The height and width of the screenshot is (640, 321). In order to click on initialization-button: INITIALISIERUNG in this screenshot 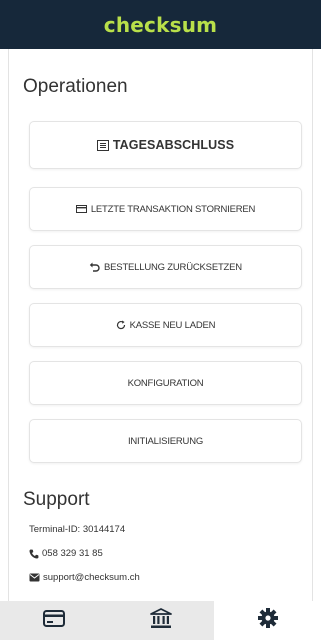, I will do `click(165, 441)`.